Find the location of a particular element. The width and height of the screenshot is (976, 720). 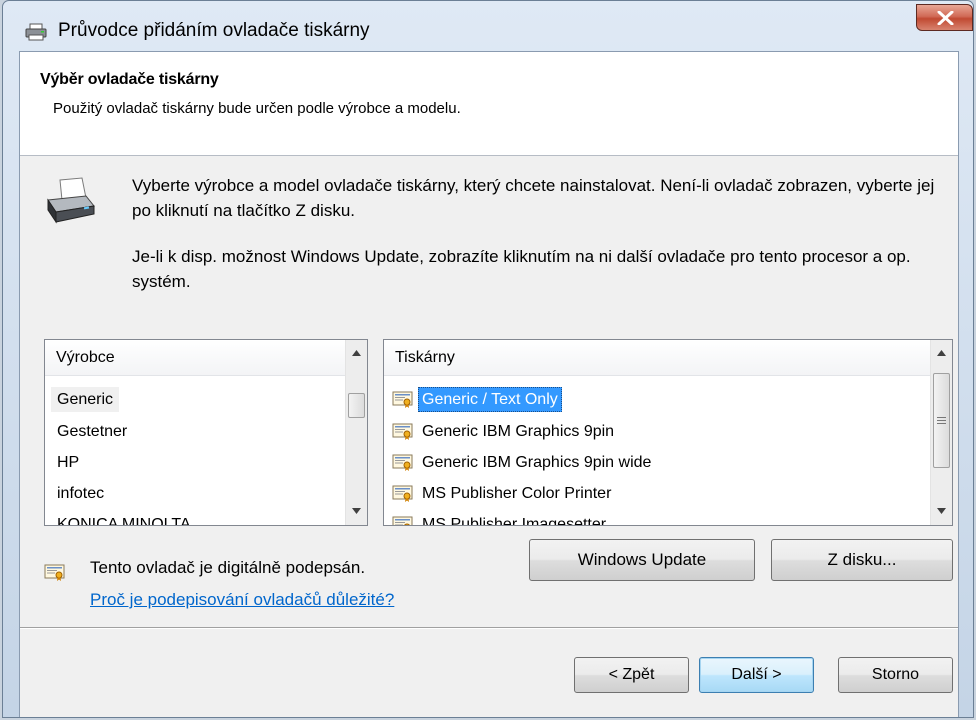

printer-scrollbar is located at coordinates (941, 432).